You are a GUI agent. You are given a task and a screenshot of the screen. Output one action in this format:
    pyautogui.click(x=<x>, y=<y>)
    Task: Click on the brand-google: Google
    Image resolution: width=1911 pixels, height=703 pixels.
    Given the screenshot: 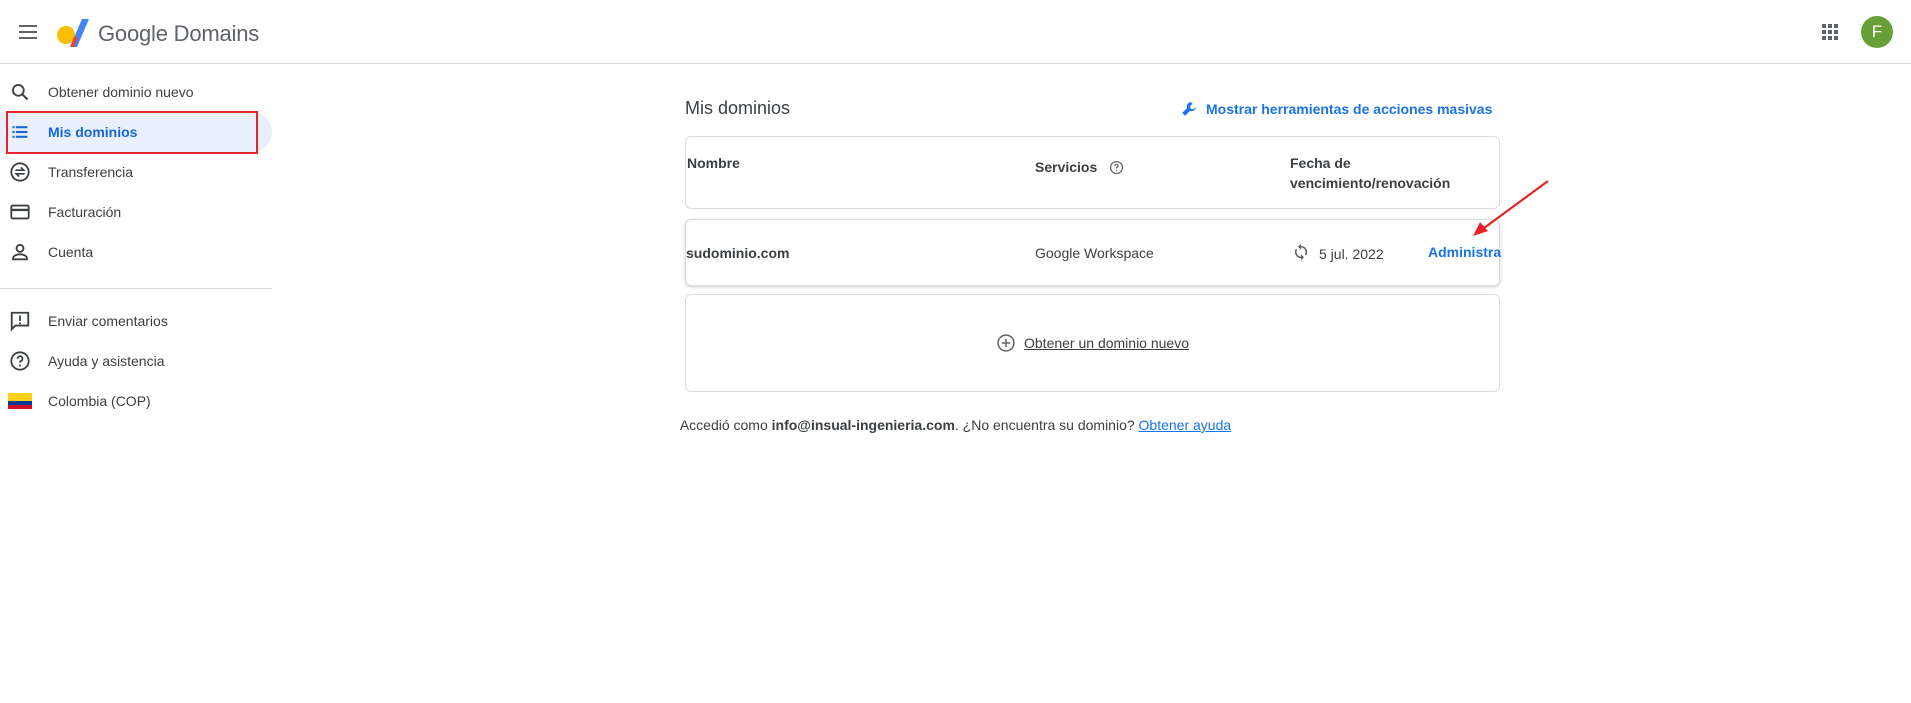 What is the action you would take?
    pyautogui.click(x=133, y=33)
    